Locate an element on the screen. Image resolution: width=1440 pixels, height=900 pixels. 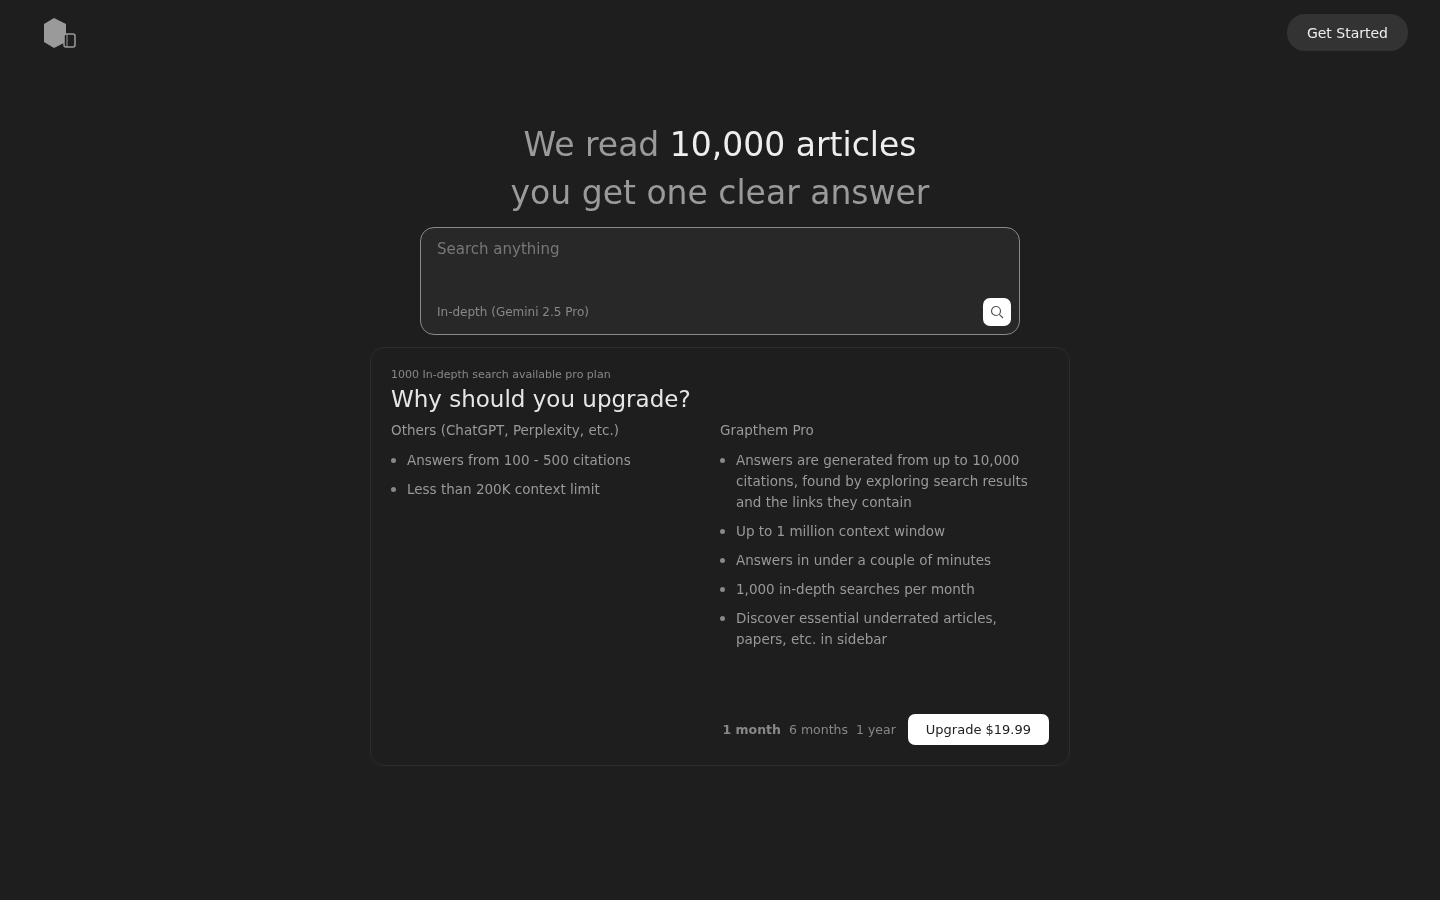
model-label: In-depth (Gemini 2.5 Pro) is located at coordinates (513, 312).